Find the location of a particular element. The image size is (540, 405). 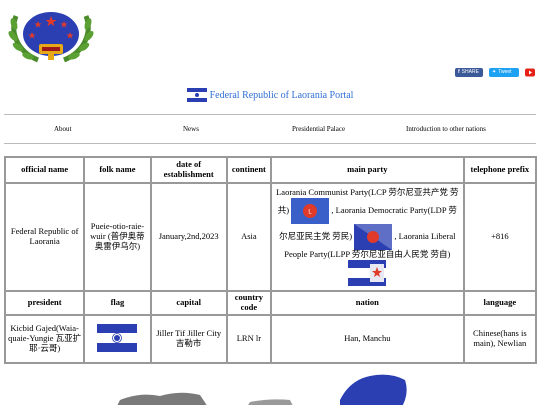

cell-continent: Asia is located at coordinates (248, 237).